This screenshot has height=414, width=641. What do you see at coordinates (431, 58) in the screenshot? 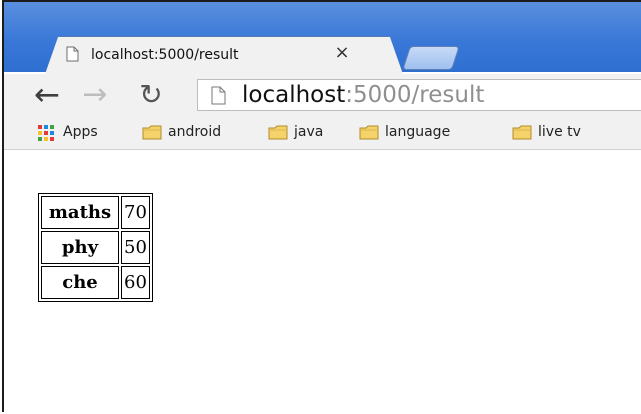
I see `new-tab-button` at bounding box center [431, 58].